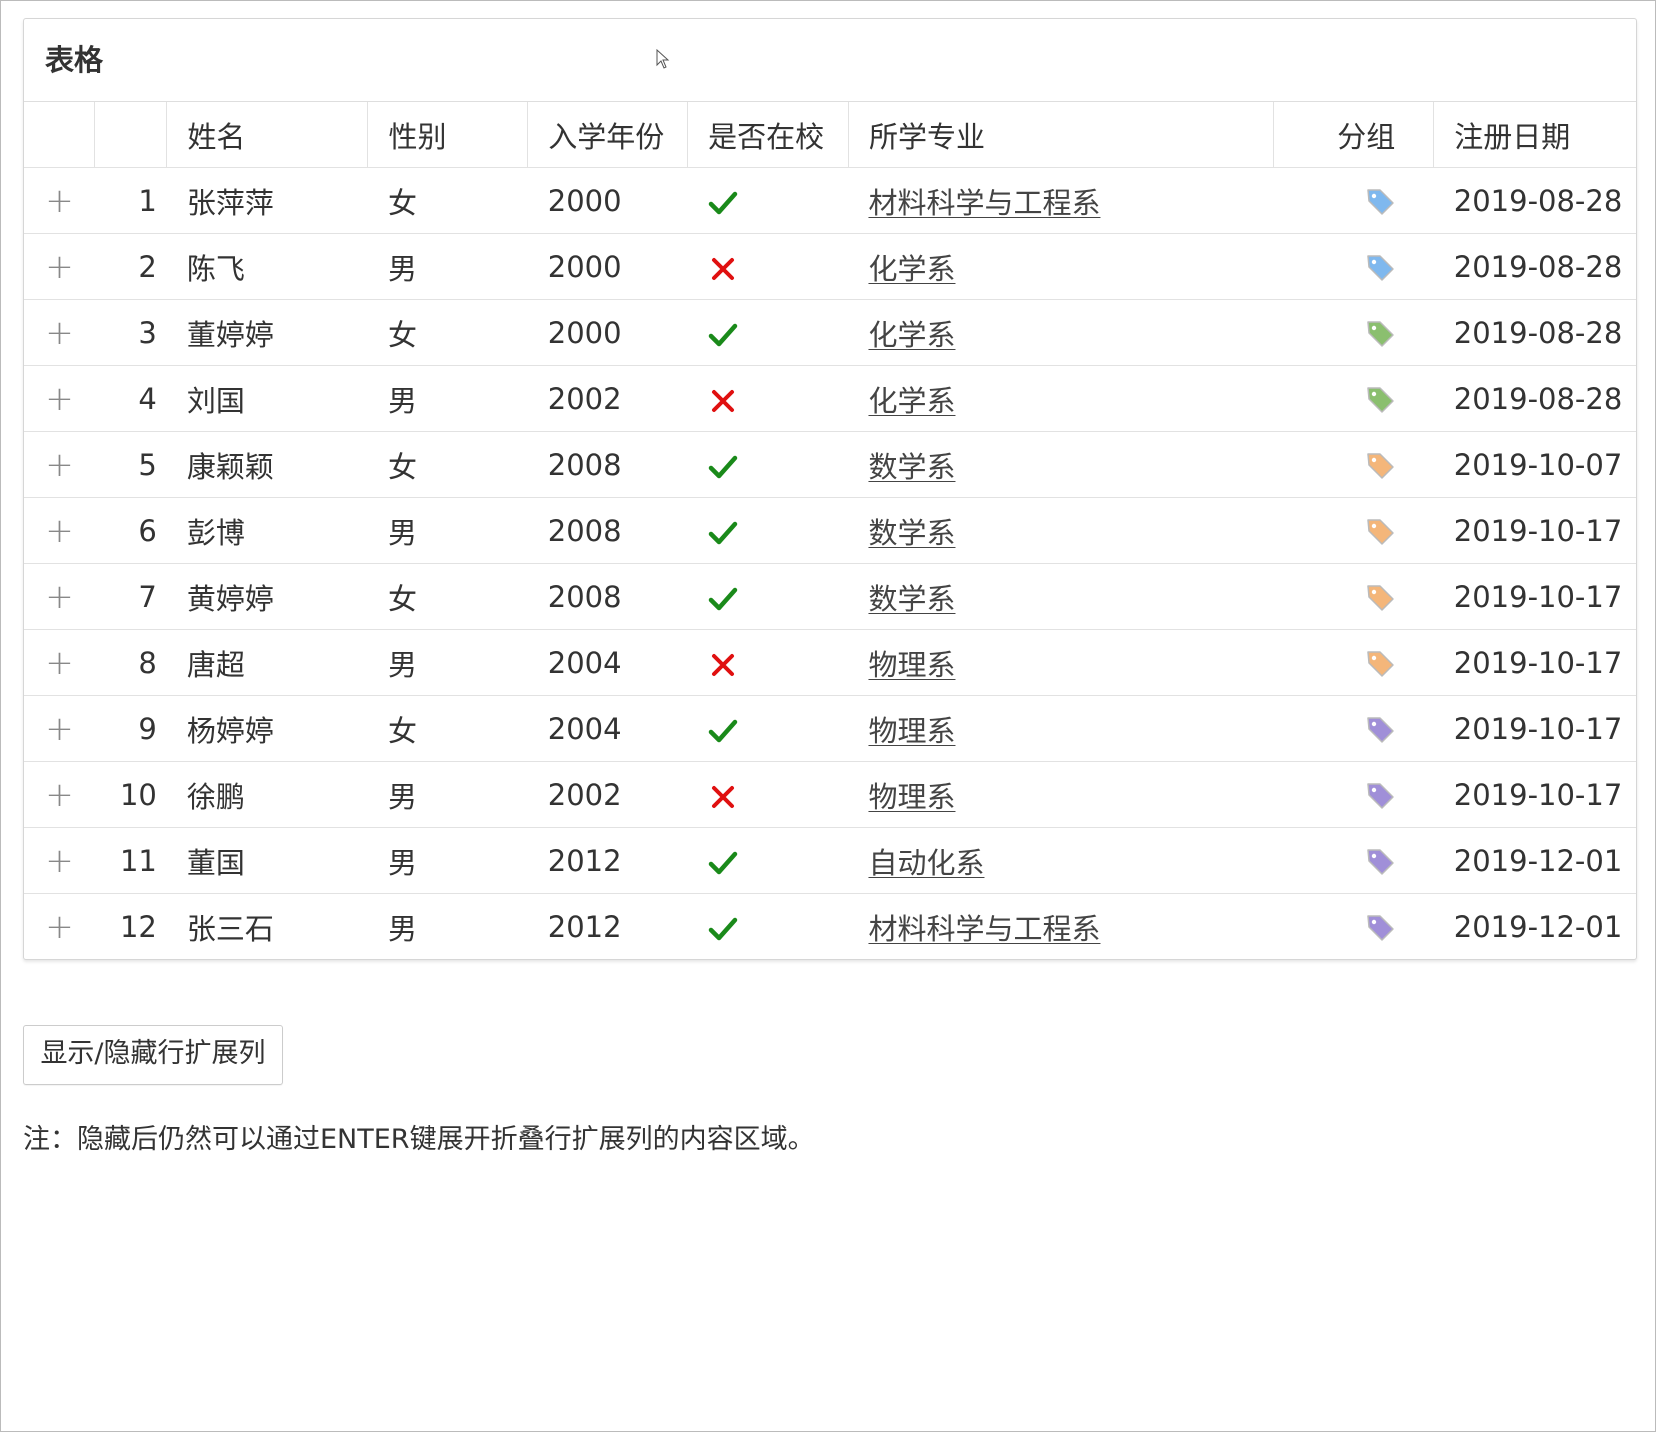  I want to click on row-index: 2, so click(130, 266).